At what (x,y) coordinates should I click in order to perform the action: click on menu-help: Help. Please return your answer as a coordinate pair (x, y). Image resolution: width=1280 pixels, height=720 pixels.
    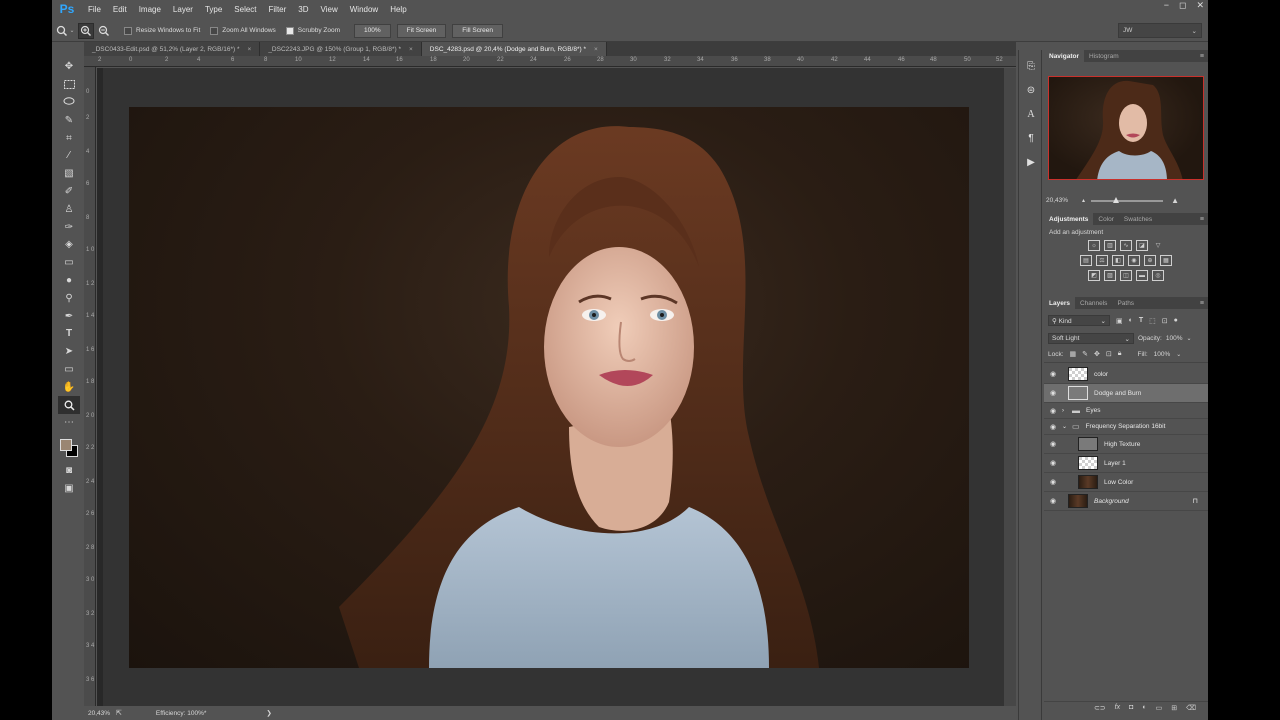
    Looking at the image, I should click on (398, 9).